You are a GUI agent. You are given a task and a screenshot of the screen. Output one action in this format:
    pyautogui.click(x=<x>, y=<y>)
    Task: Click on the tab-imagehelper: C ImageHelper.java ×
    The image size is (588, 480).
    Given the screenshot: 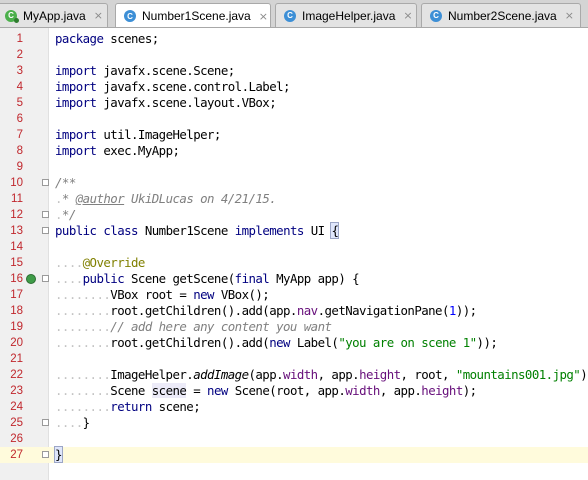 What is the action you would take?
    pyautogui.click(x=346, y=15)
    